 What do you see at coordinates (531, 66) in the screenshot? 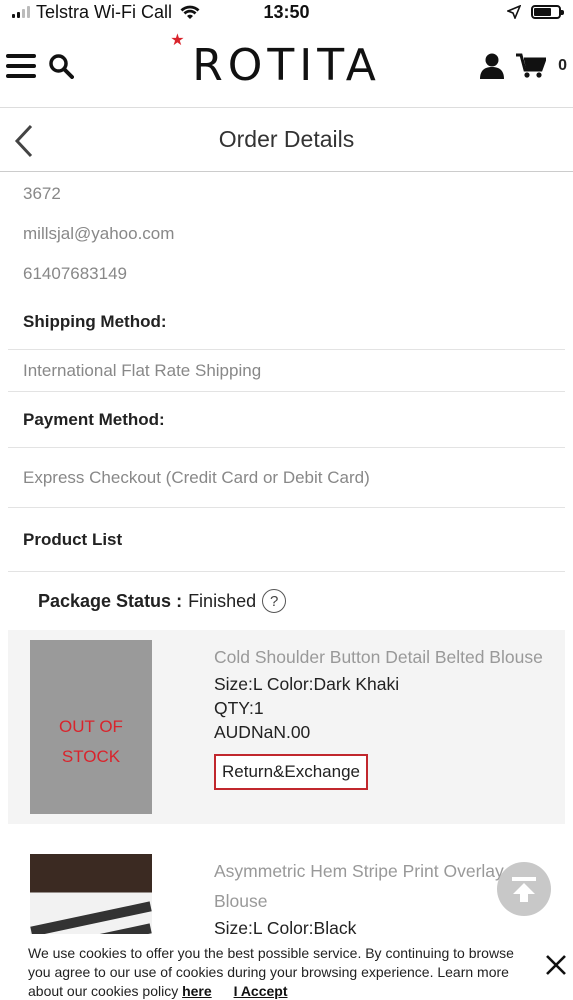
I see `cart-icon` at bounding box center [531, 66].